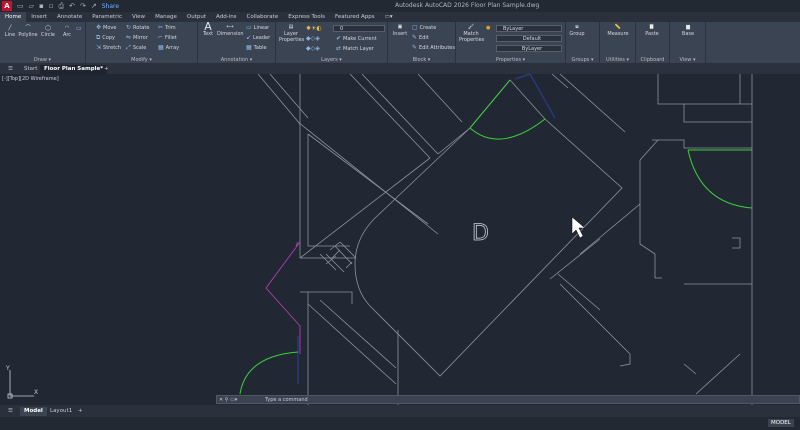  Describe the element at coordinates (688, 30) in the screenshot. I see `base-button: ▆ Base` at that location.